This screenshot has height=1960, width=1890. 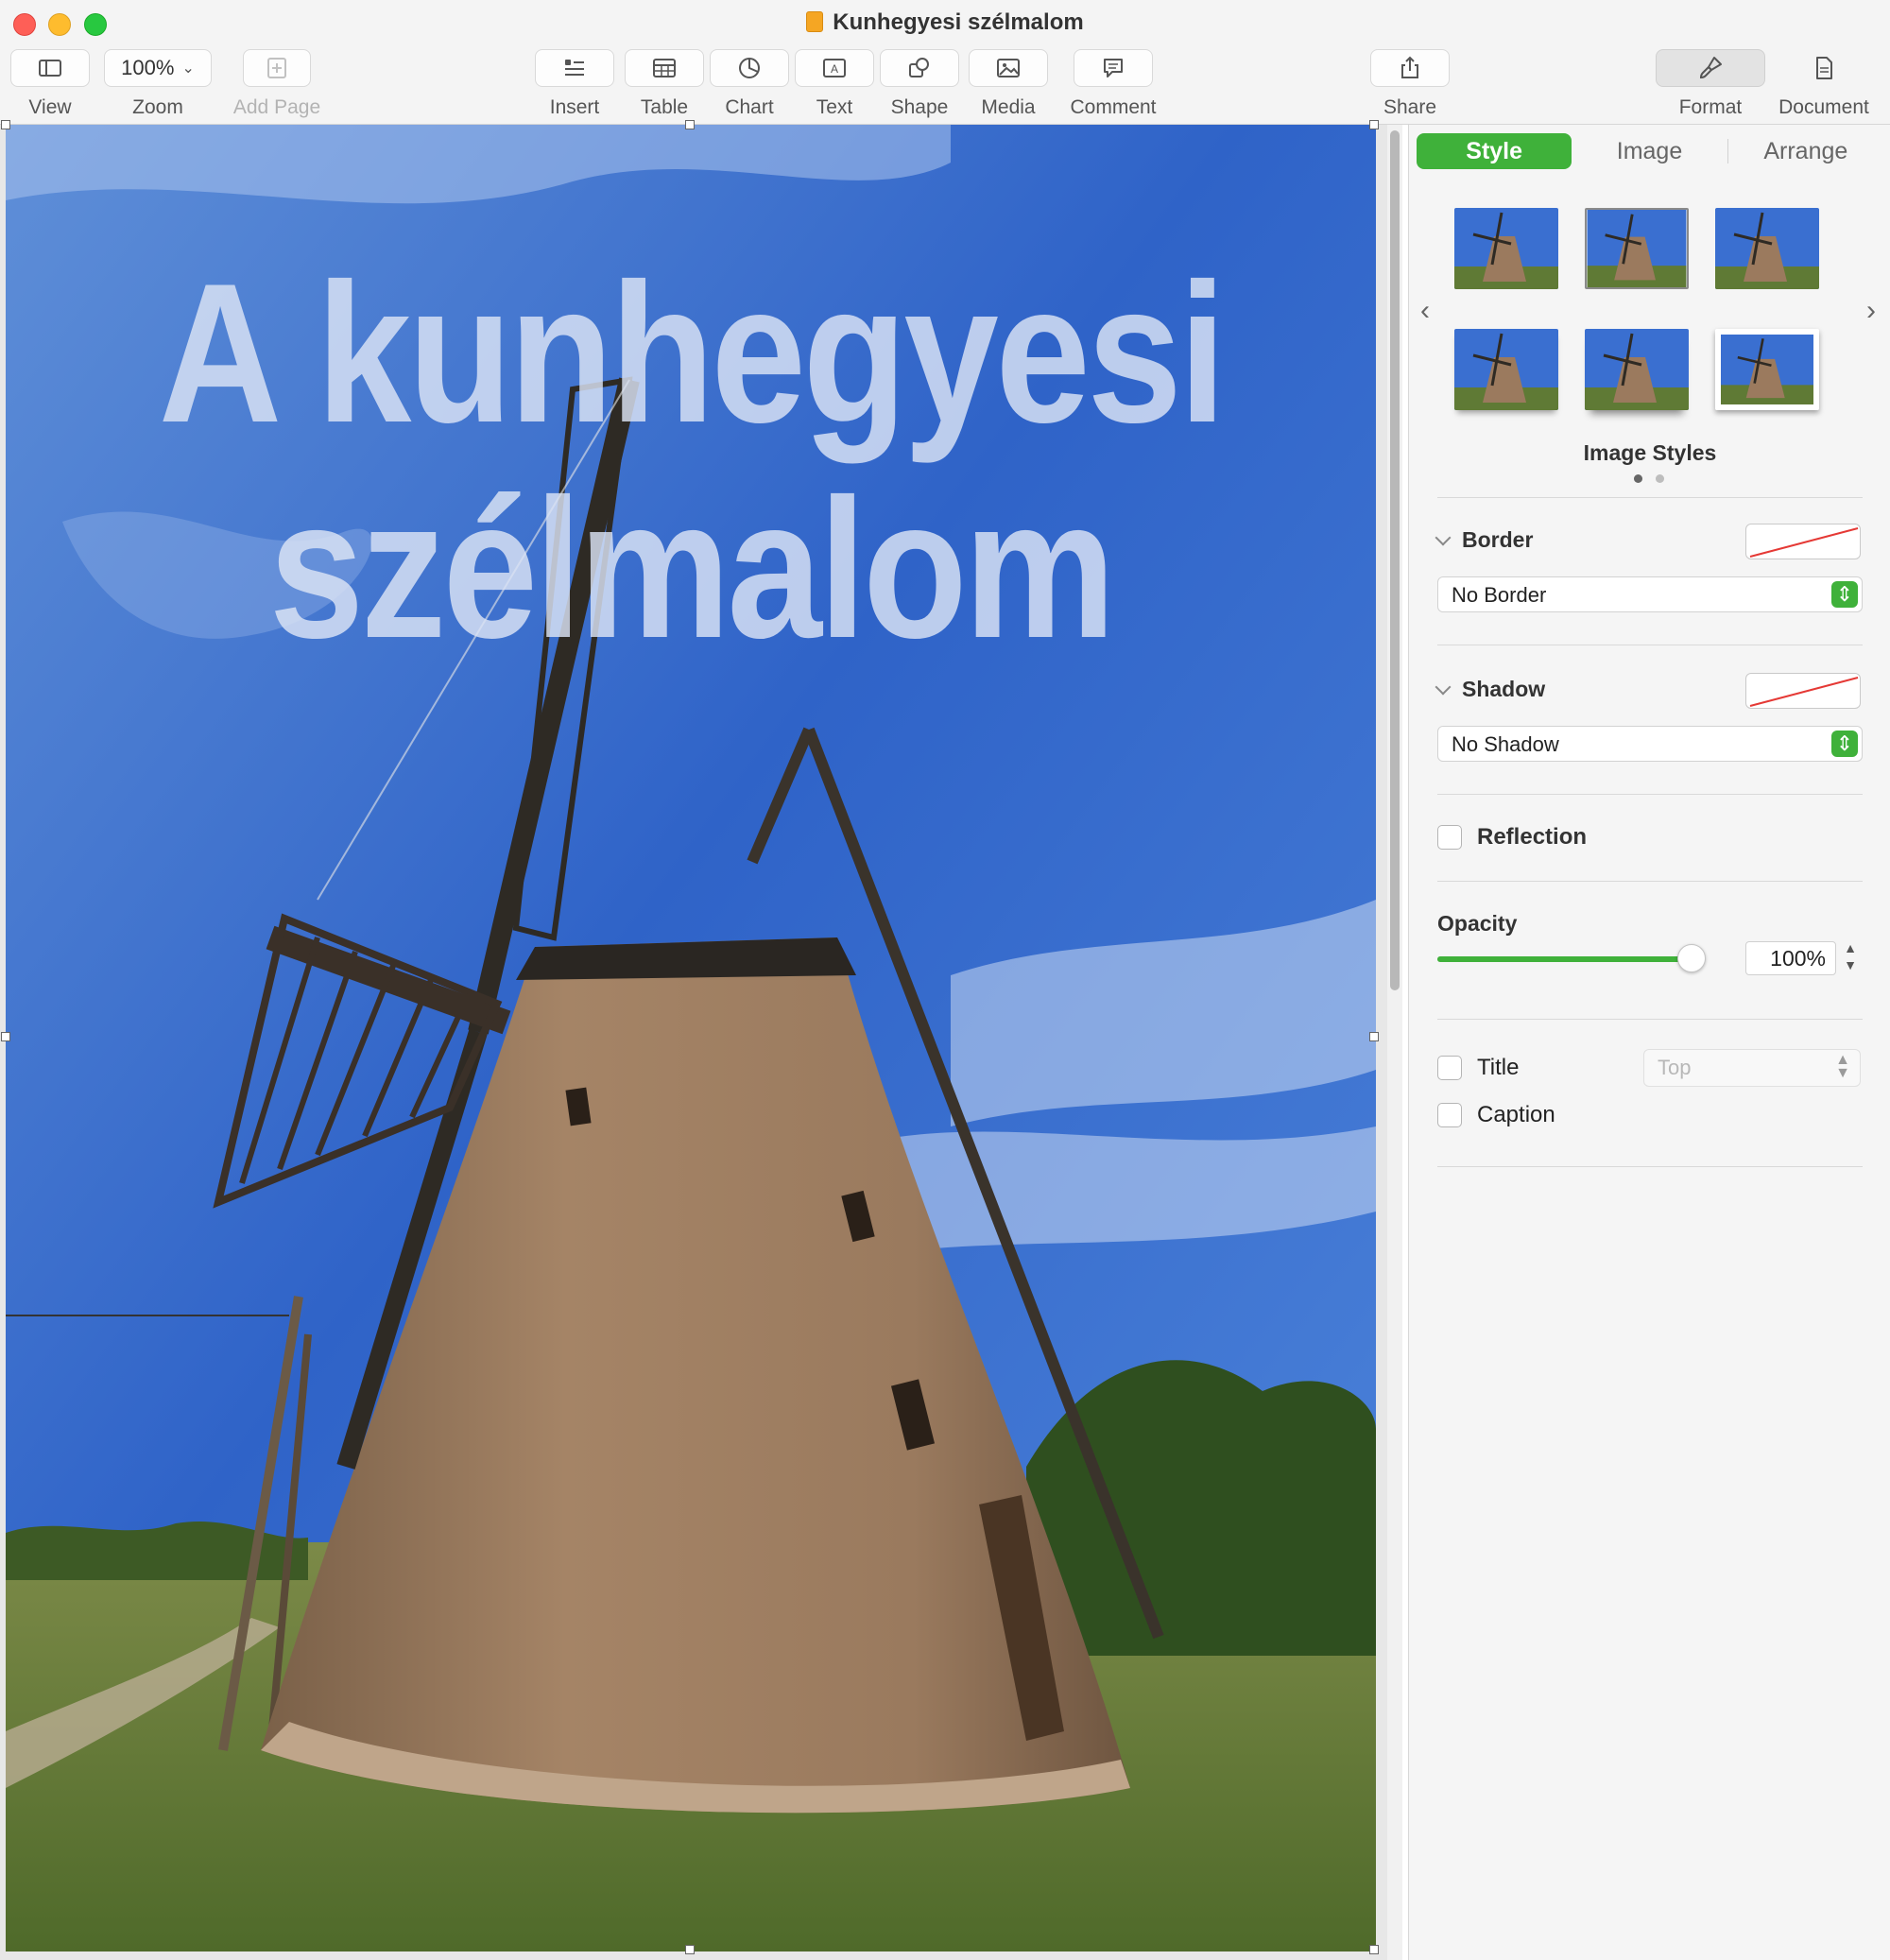 I want to click on chart-button, so click(x=749, y=68).